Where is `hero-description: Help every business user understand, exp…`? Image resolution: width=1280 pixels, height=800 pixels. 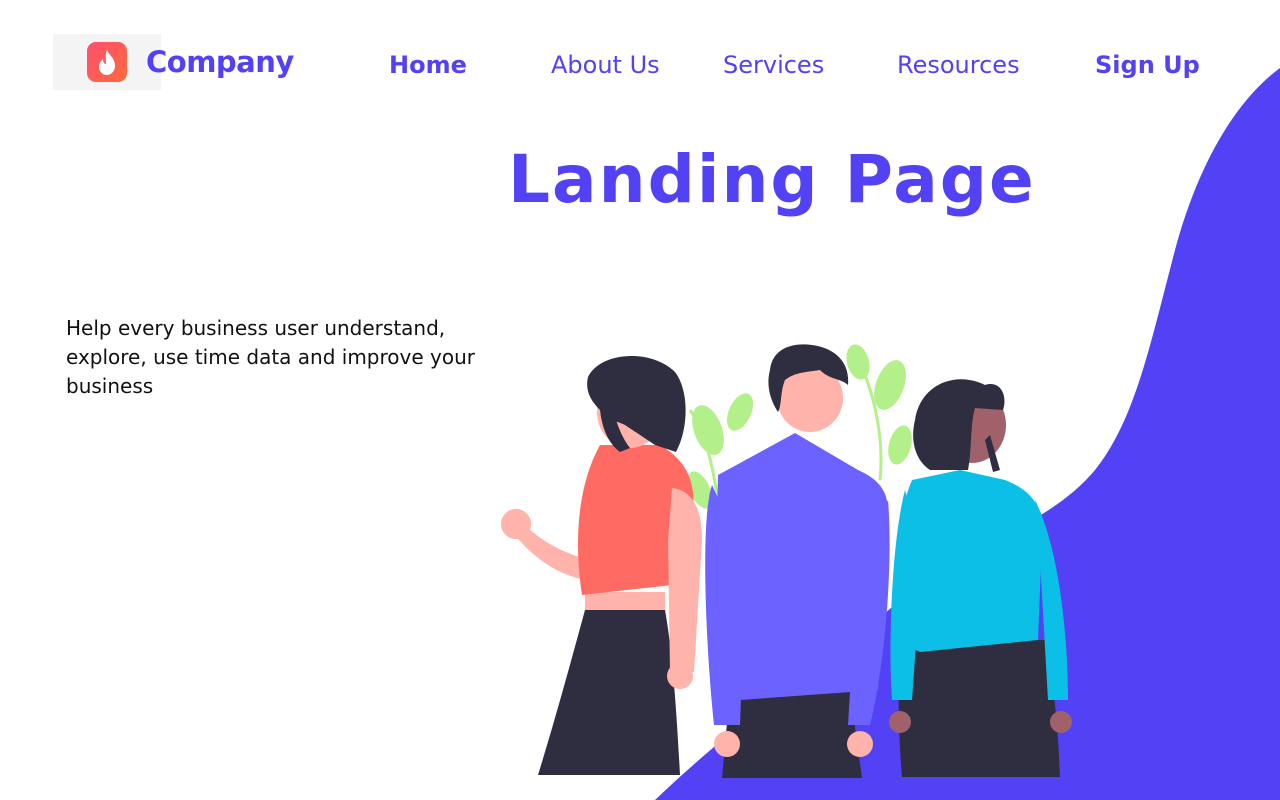
hero-description: Help every business user understand, exp… is located at coordinates (270, 357).